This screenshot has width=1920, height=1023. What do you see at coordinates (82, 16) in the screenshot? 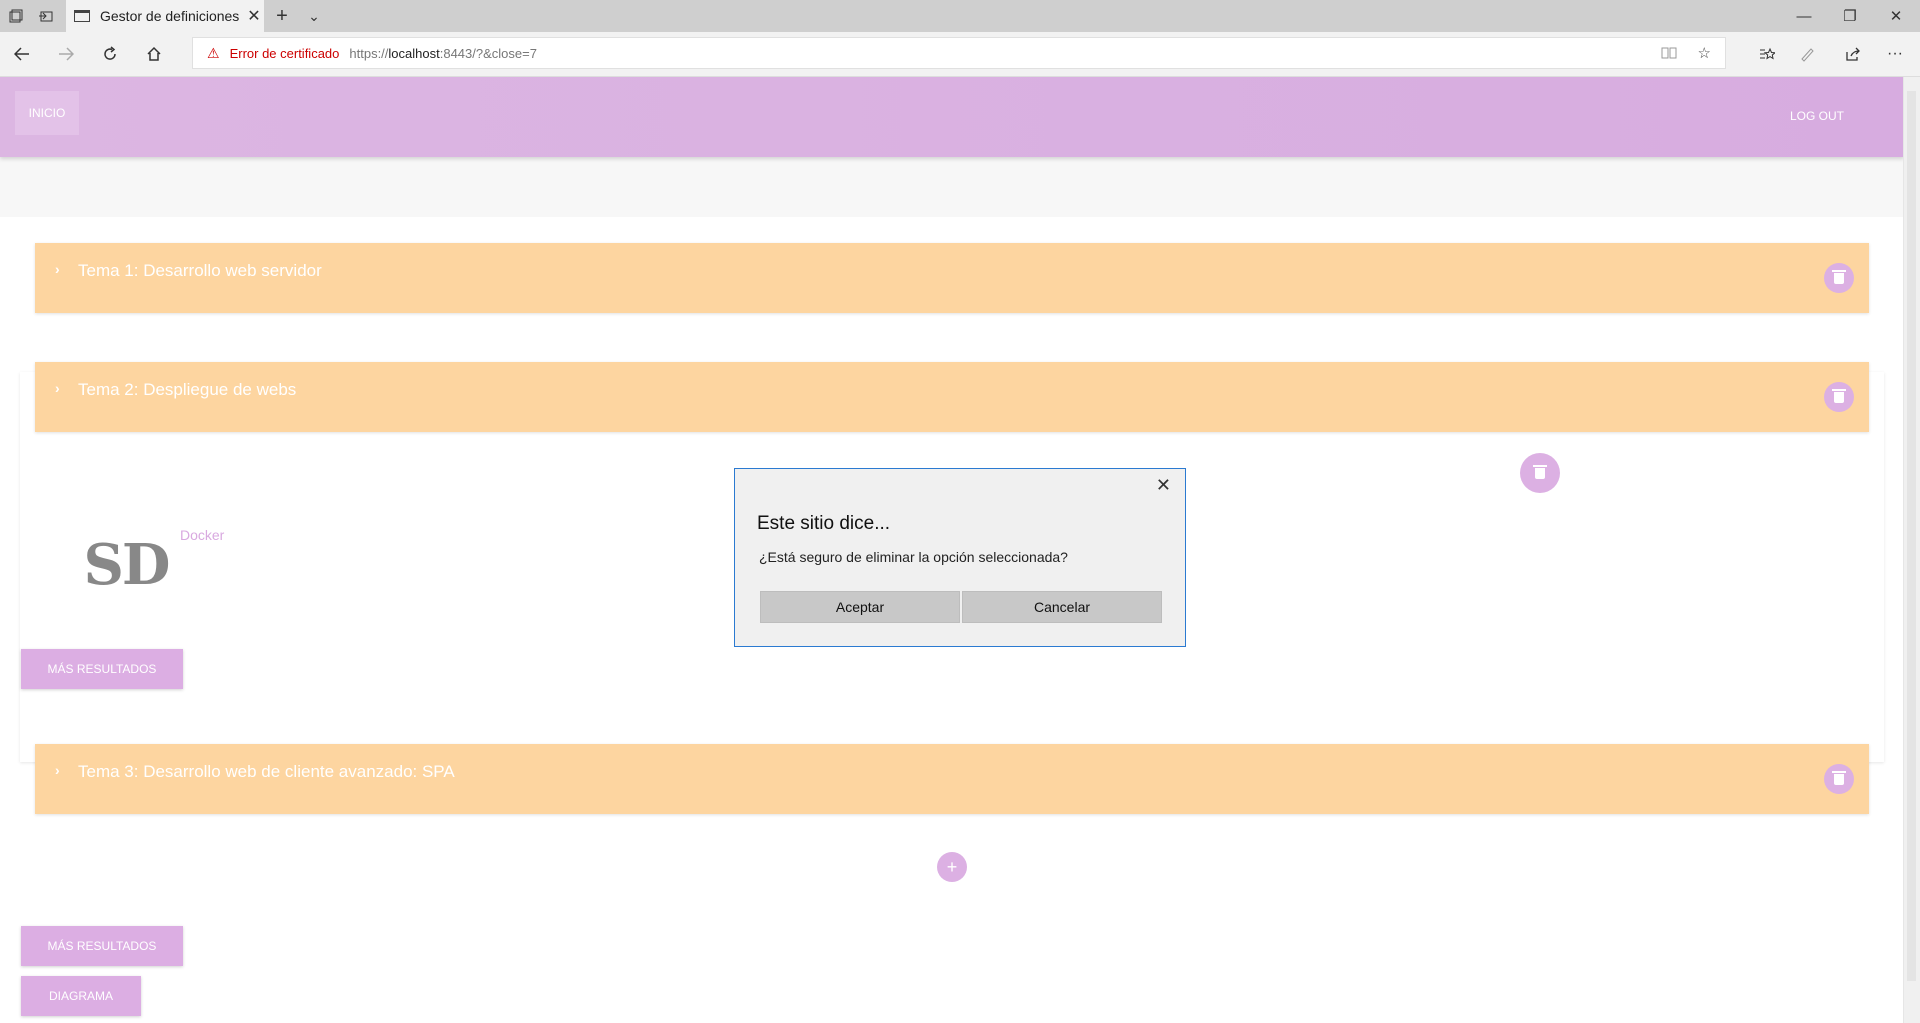
I see `page-icon` at bounding box center [82, 16].